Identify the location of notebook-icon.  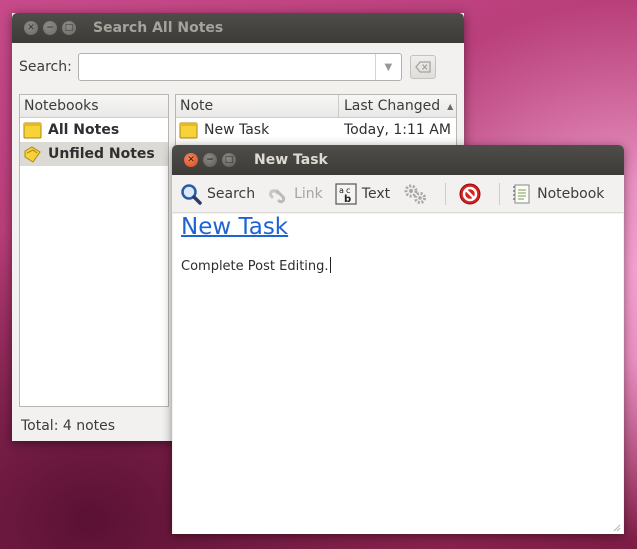
(32, 130).